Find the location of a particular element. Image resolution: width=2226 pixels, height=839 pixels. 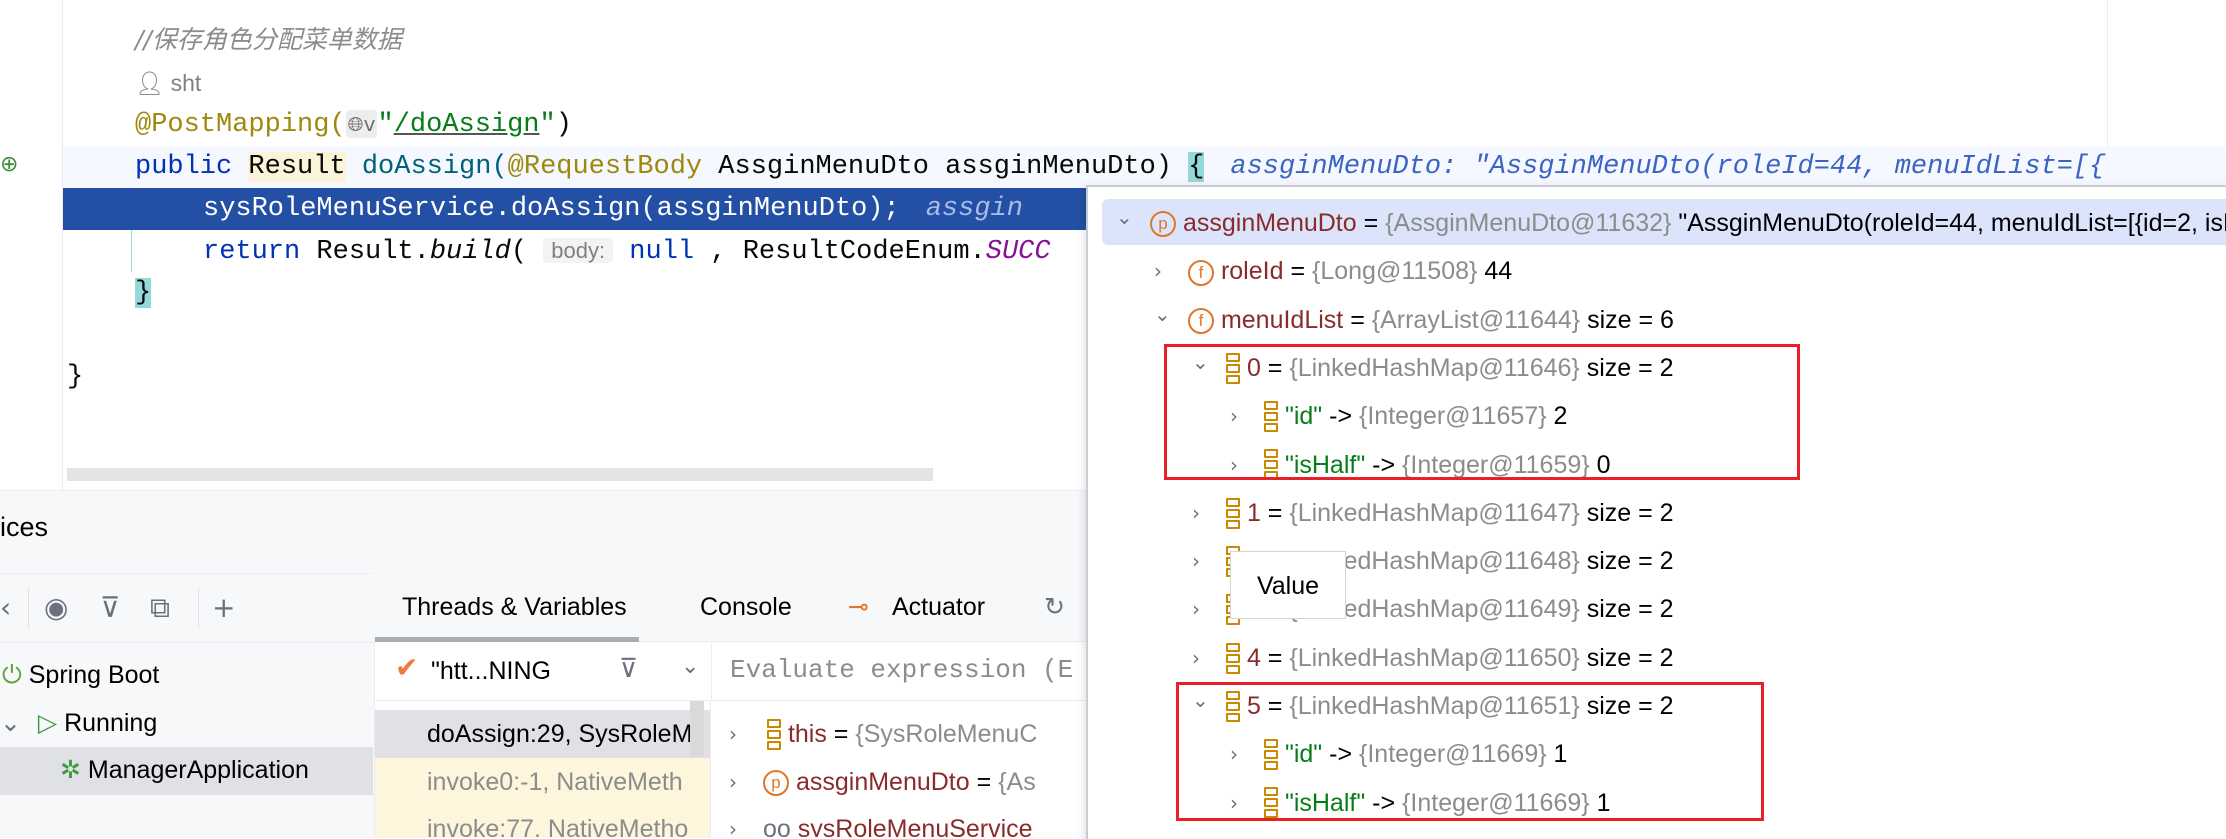

request-body-annotation: @RequestBody is located at coordinates (605, 167).